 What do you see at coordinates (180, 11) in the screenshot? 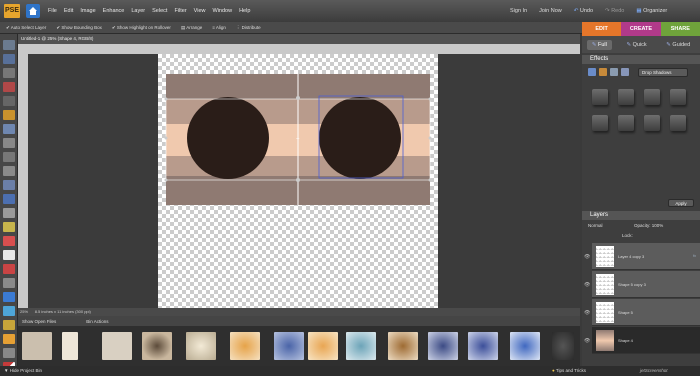
I see `menu-filter: Filter` at bounding box center [180, 11].